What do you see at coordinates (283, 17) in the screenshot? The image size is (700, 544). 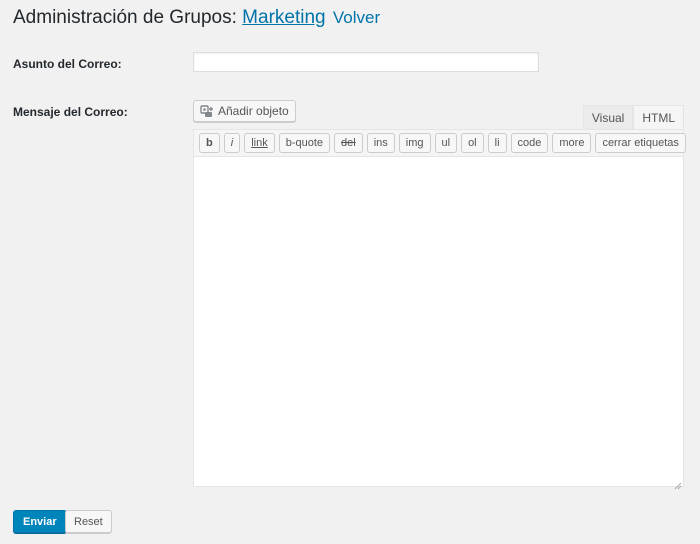 I see `group-link: Marketing` at bounding box center [283, 17].